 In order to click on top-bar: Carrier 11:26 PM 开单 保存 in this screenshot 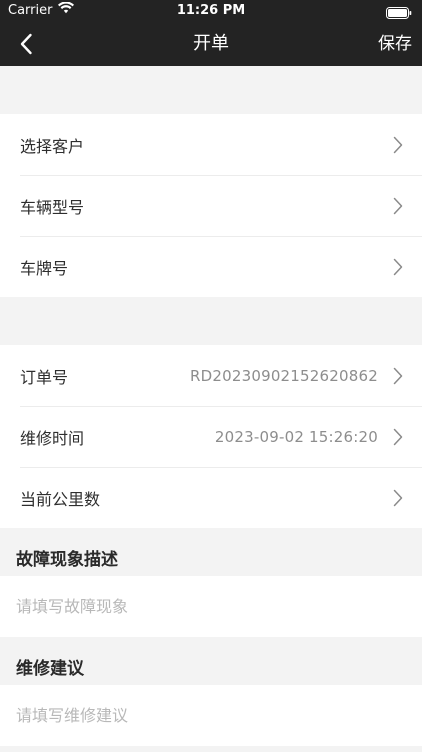, I will do `click(211, 33)`.